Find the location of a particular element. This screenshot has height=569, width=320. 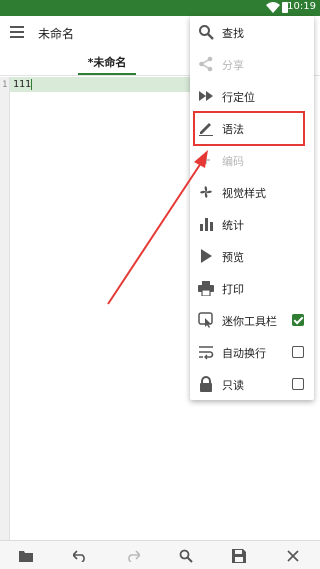

wifi-icon is located at coordinates (273, 7).